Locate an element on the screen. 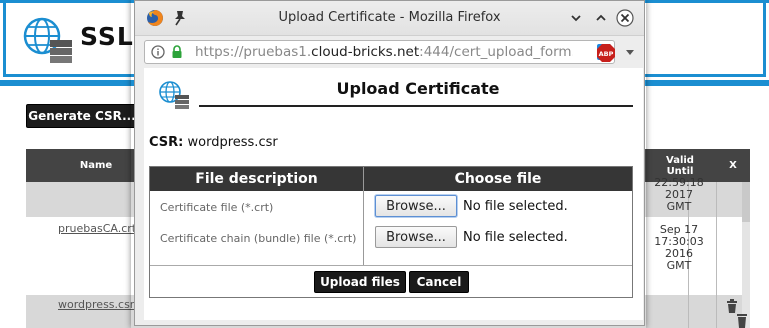 The height and width of the screenshot is (328, 769). adblock-label: ABP is located at coordinates (606, 54).